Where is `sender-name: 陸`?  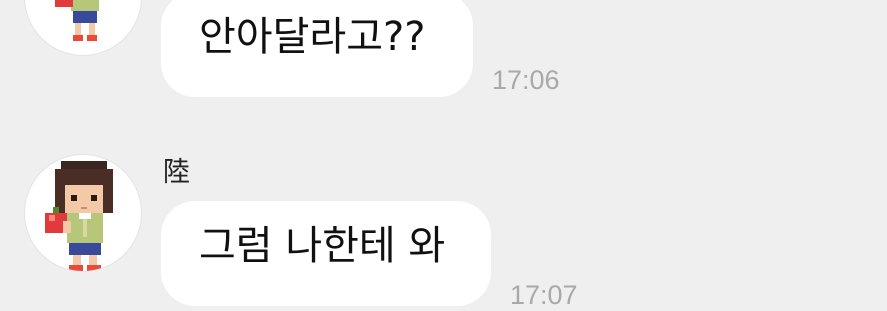 sender-name: 陸 is located at coordinates (176, 172).